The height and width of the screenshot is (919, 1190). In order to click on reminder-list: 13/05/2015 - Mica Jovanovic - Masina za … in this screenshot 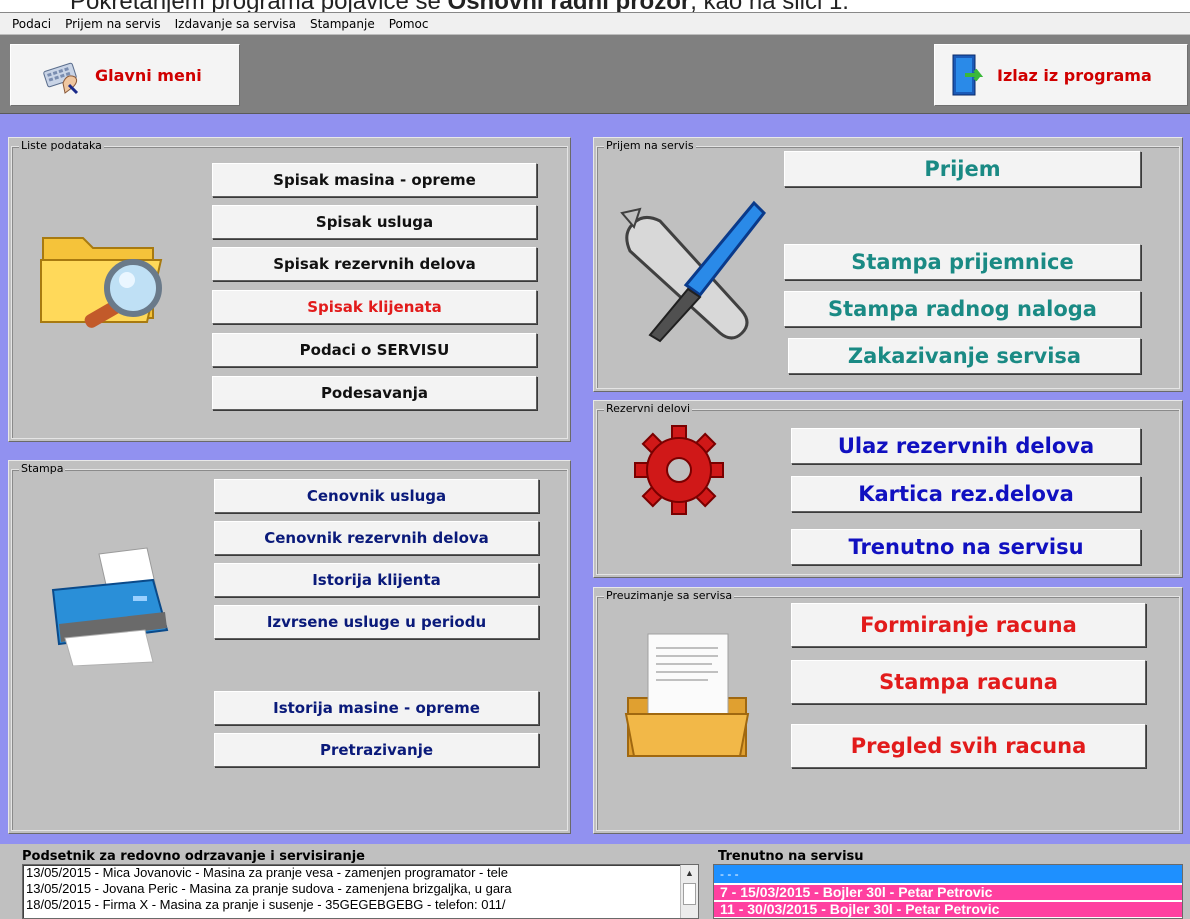, I will do `click(360, 891)`.